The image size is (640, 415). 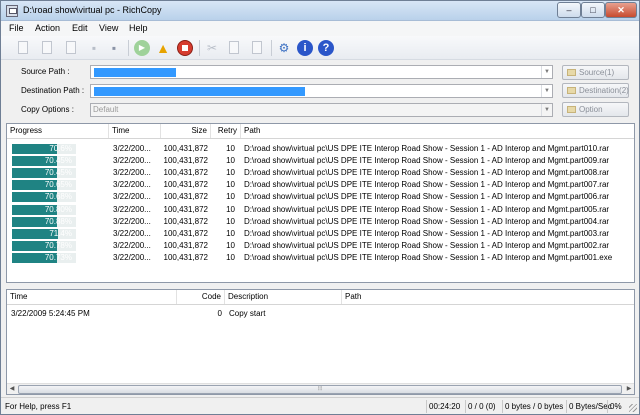 I want to click on menu-edit: Edit, so click(x=80, y=28).